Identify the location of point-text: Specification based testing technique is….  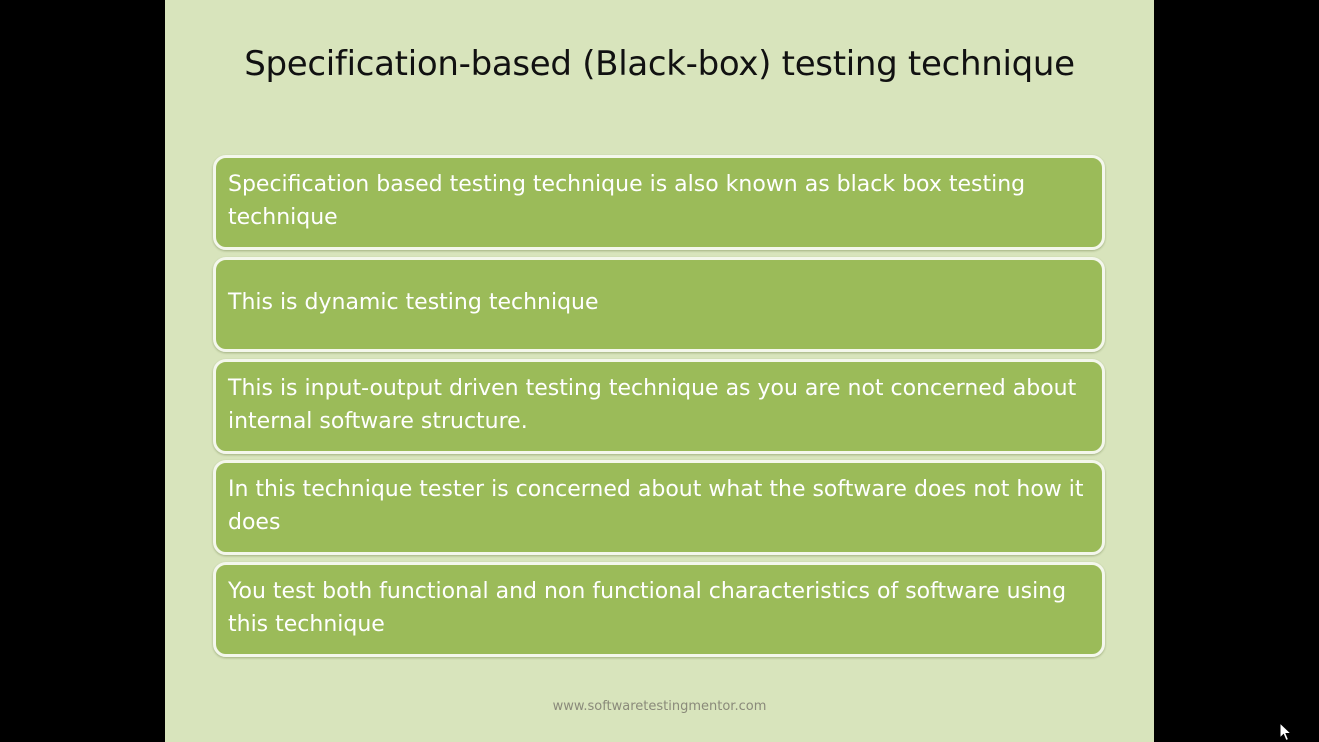
(627, 200).